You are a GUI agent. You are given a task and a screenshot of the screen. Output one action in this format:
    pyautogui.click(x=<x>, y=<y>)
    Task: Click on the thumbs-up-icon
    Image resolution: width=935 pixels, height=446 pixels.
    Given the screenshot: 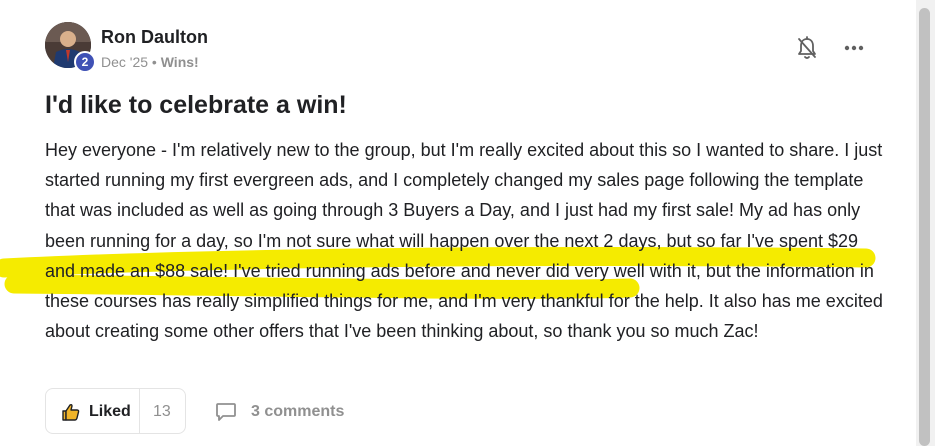 What is the action you would take?
    pyautogui.click(x=71, y=412)
    